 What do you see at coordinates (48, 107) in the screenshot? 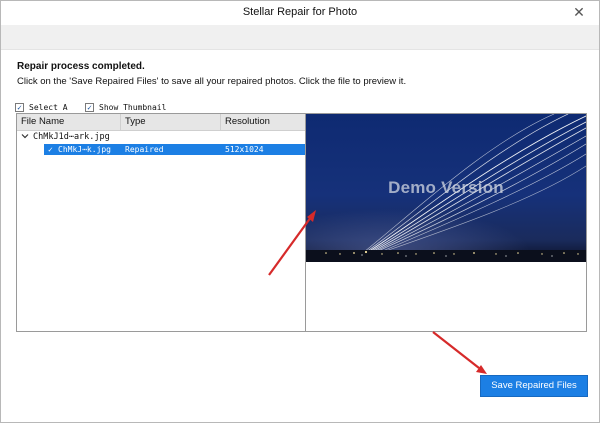
I see `select-all-label: Select A` at bounding box center [48, 107].